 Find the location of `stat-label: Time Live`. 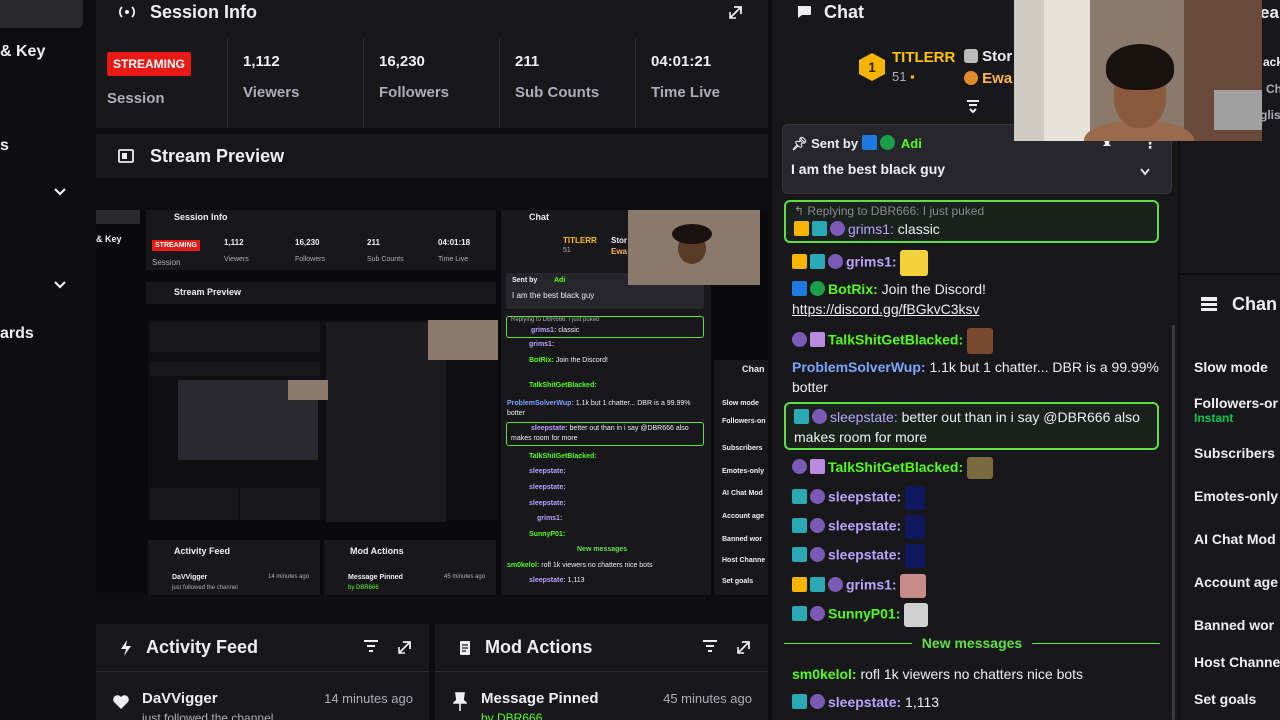

stat-label: Time Live is located at coordinates (685, 92).